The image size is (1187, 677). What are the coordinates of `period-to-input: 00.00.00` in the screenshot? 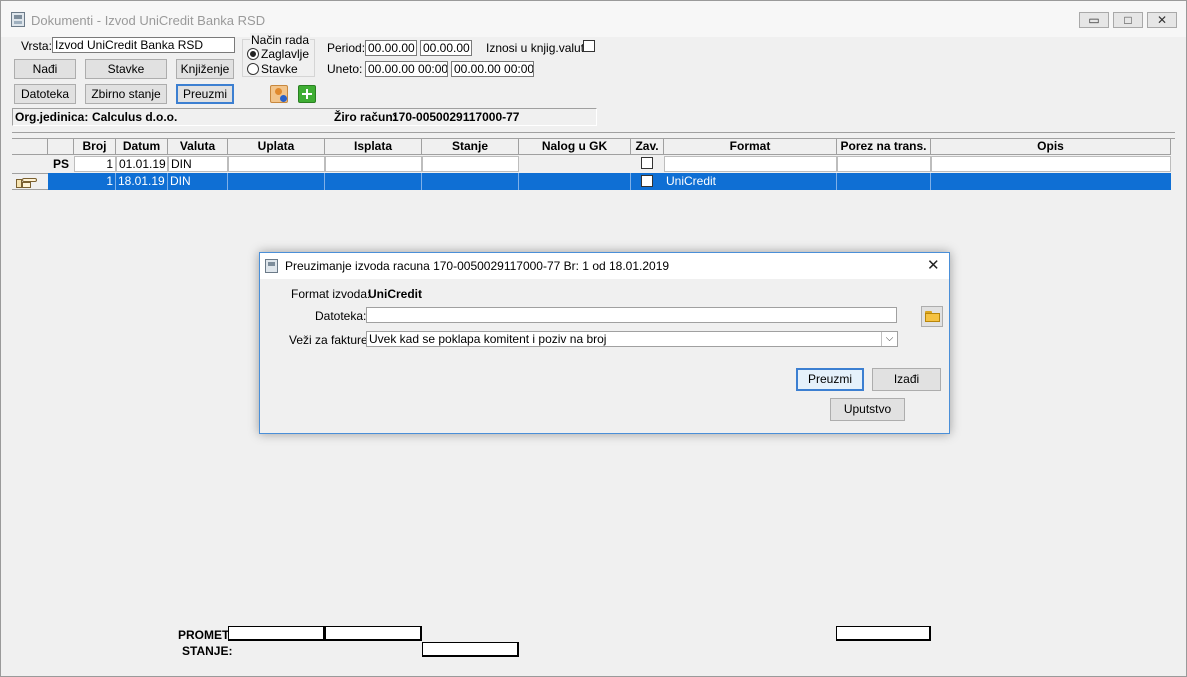 It's located at (446, 48).